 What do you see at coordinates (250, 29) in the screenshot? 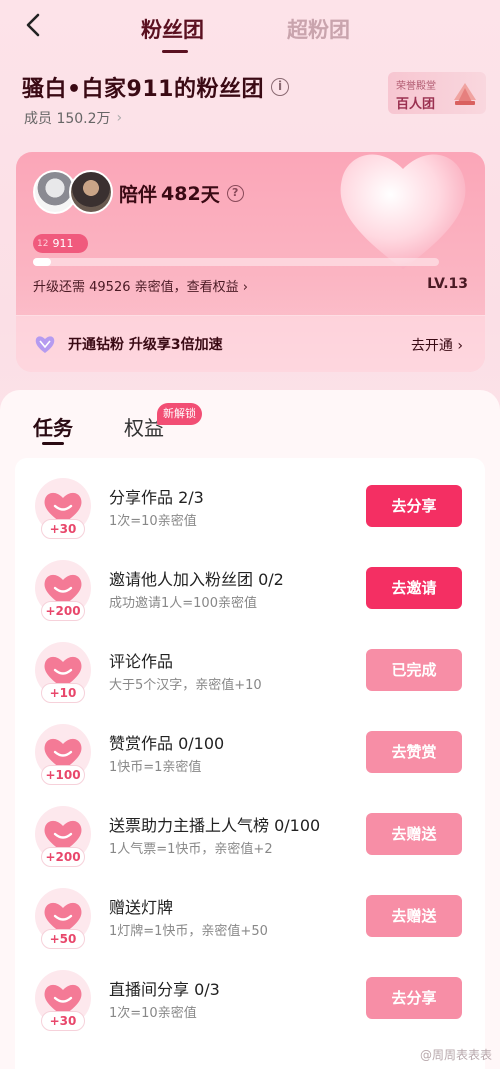
I see `top-nav: 粉丝团 超粉团` at bounding box center [250, 29].